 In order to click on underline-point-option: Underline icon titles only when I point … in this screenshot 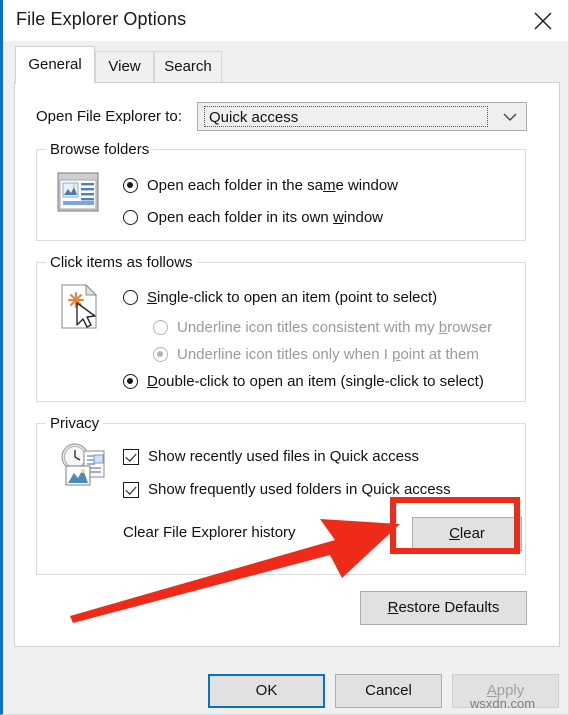, I will do `click(316, 354)`.